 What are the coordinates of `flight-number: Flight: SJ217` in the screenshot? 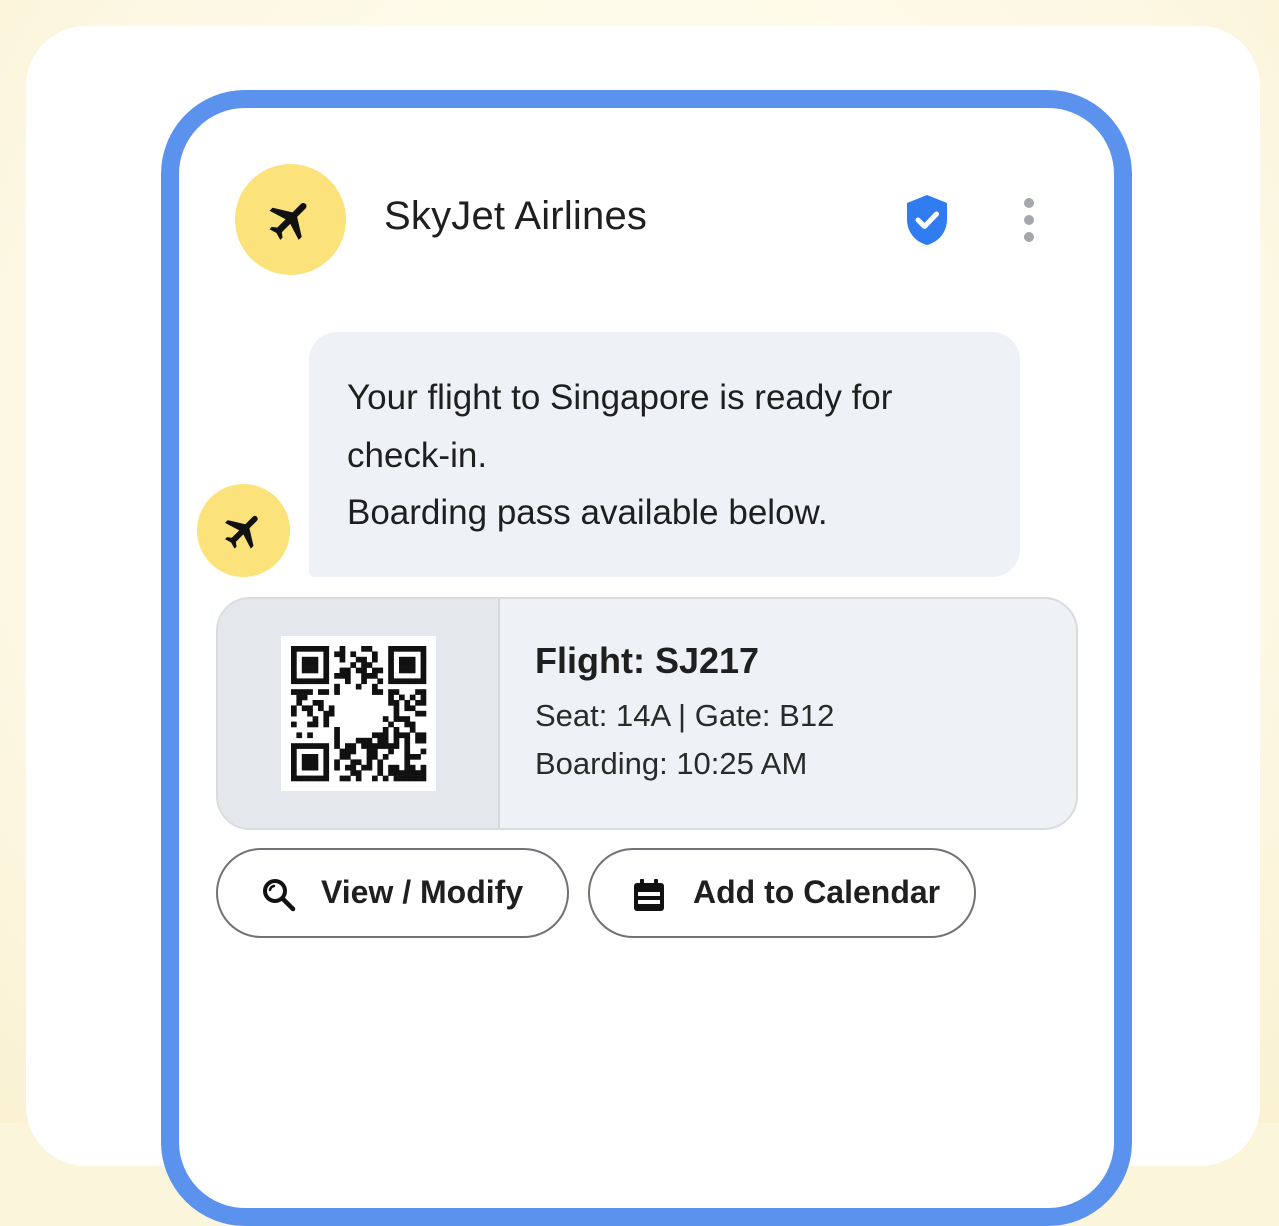 It's located at (647, 660).